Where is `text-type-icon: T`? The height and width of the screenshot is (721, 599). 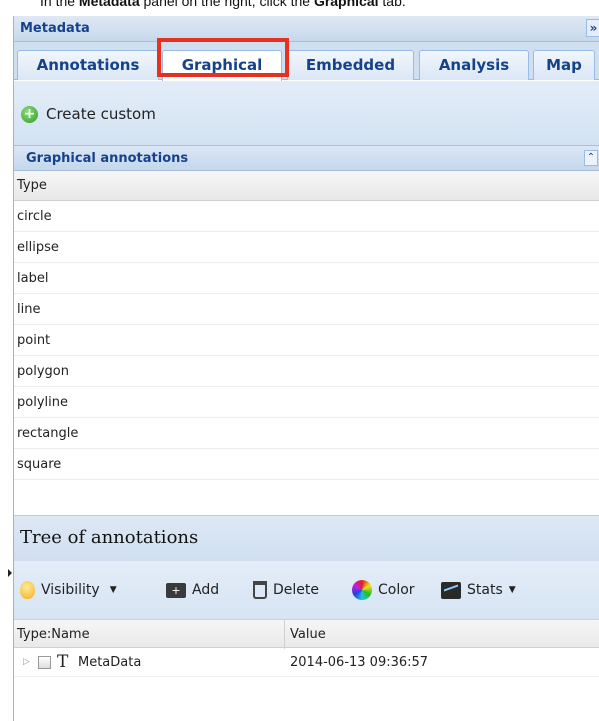 text-type-icon: T is located at coordinates (63, 662).